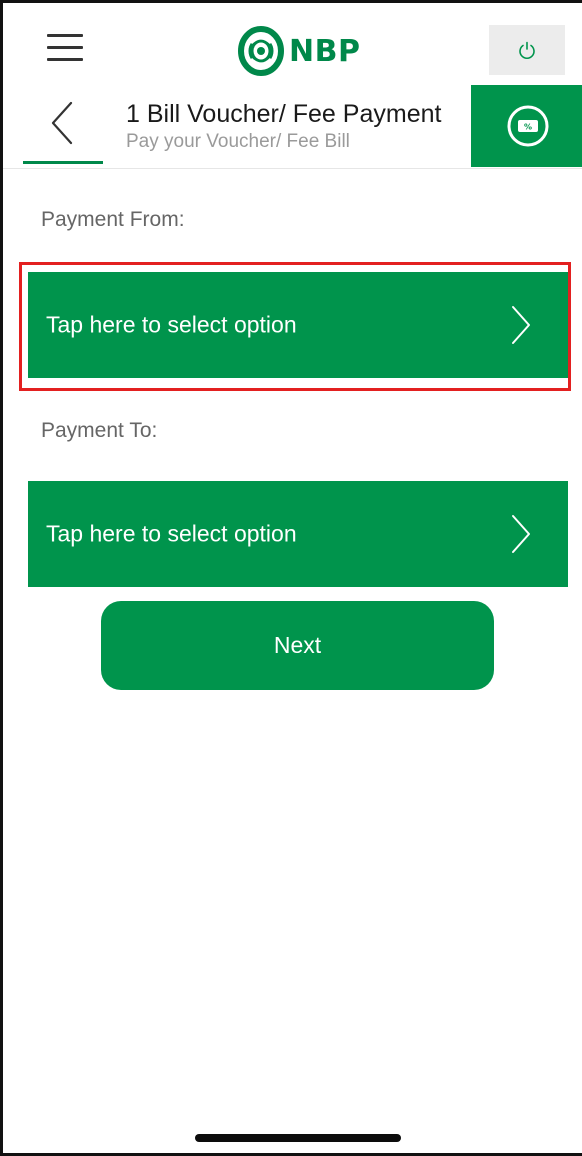  I want to click on back-tab-indicator, so click(63, 162).